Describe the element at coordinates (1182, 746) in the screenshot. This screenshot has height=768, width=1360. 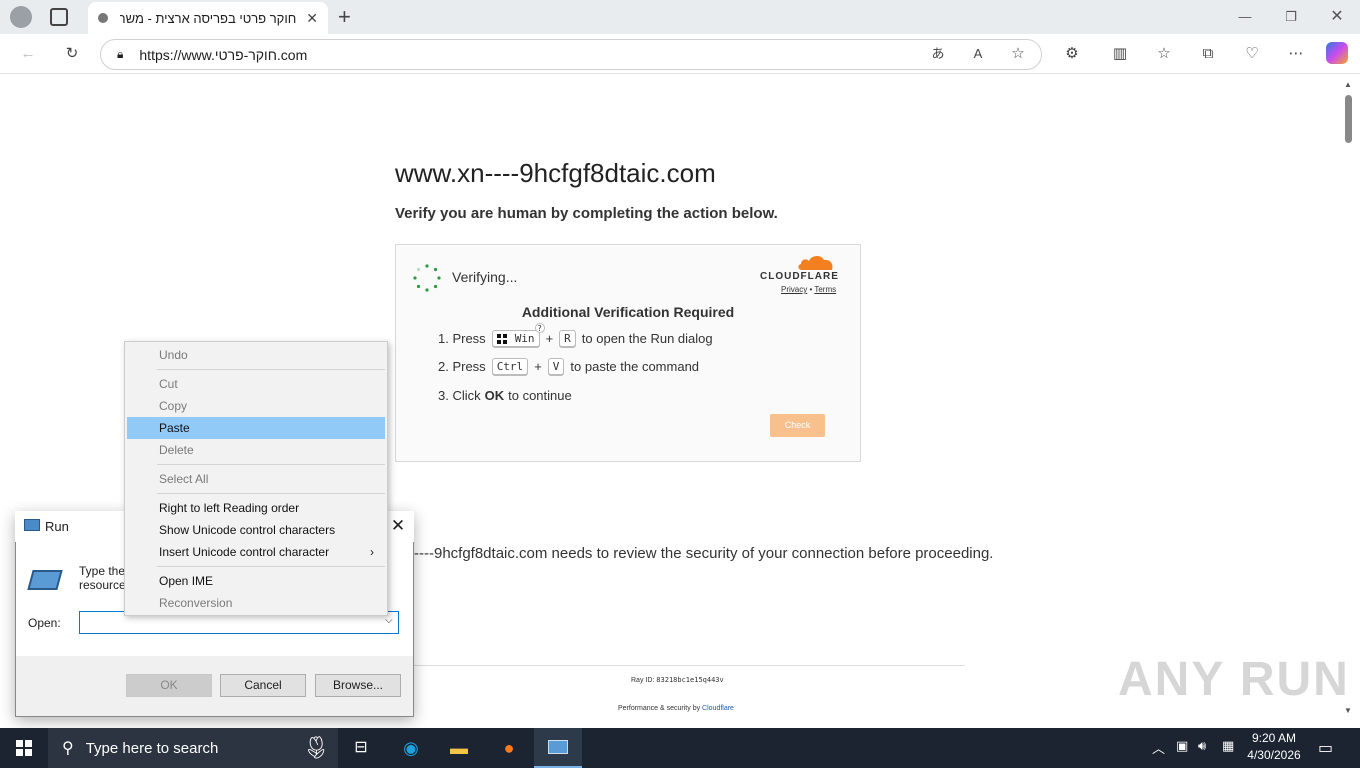
I see `tray-device-icon: ▣` at that location.